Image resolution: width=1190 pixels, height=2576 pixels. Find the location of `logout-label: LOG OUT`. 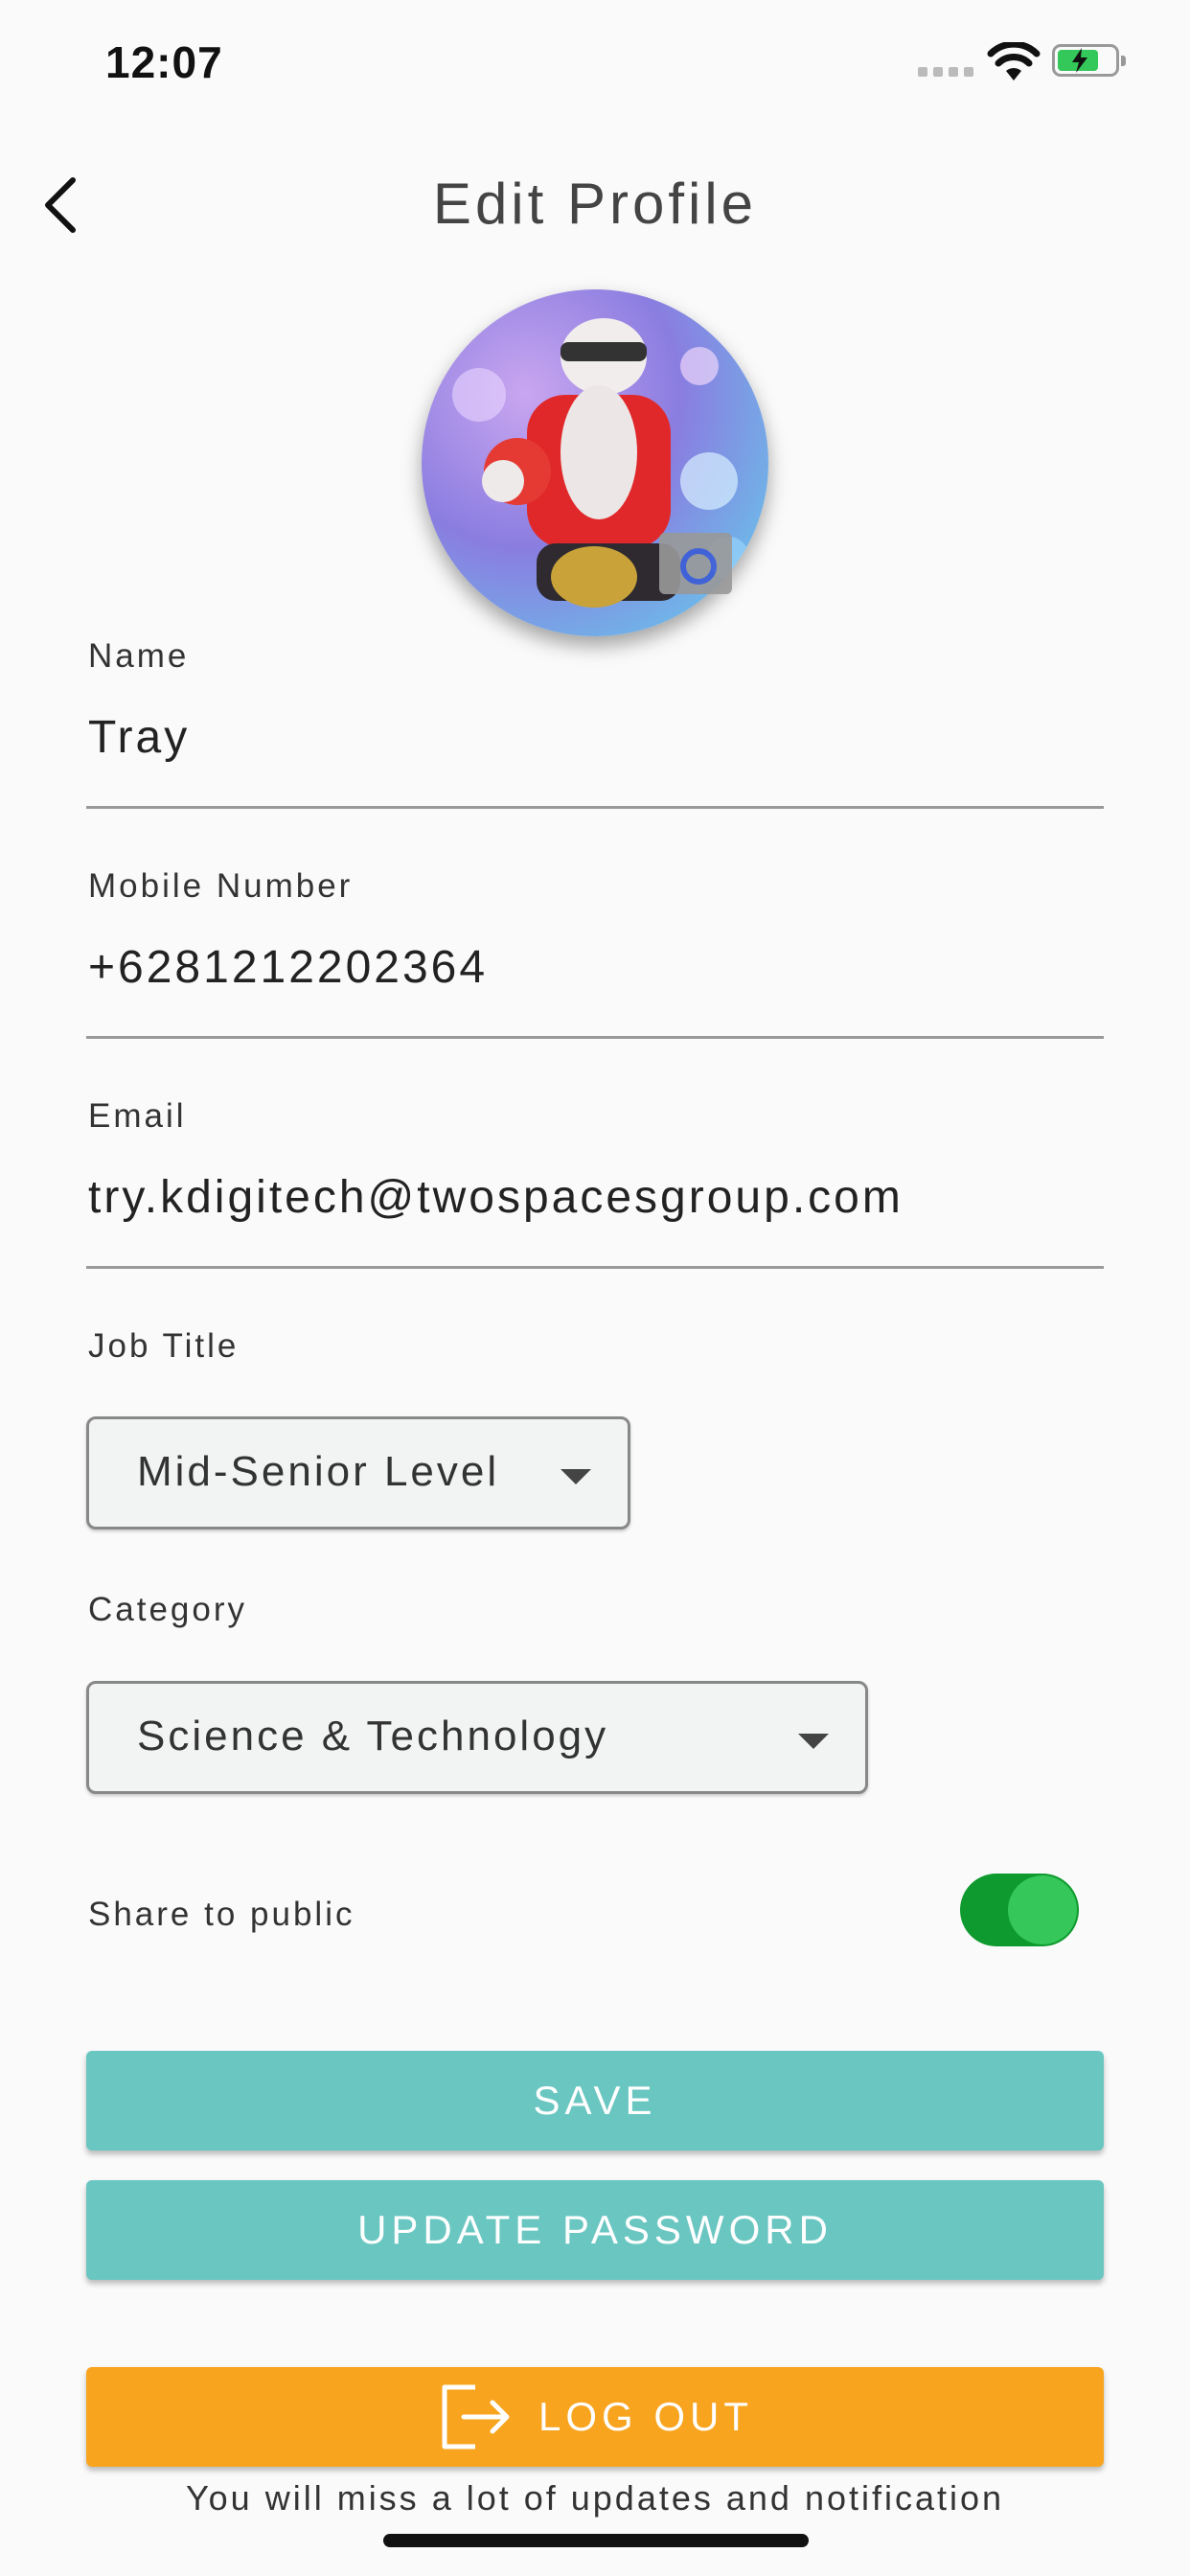

logout-label: LOG OUT is located at coordinates (646, 2416).